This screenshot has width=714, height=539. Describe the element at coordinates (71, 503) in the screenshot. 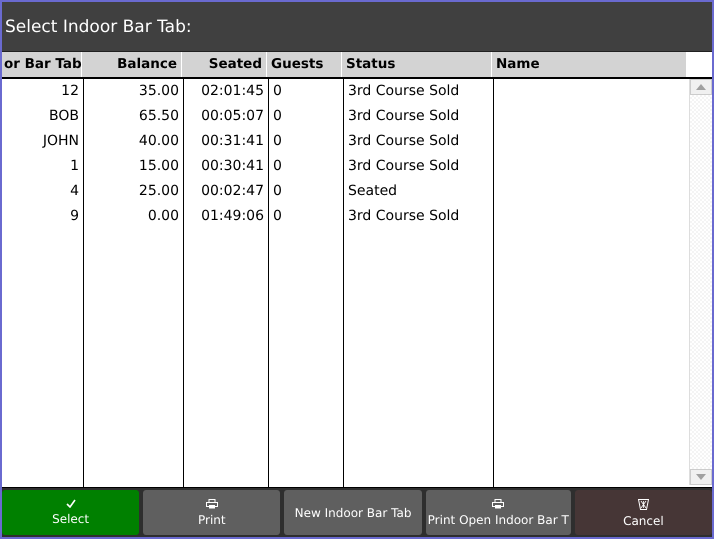

I see `checkmark-icon` at that location.